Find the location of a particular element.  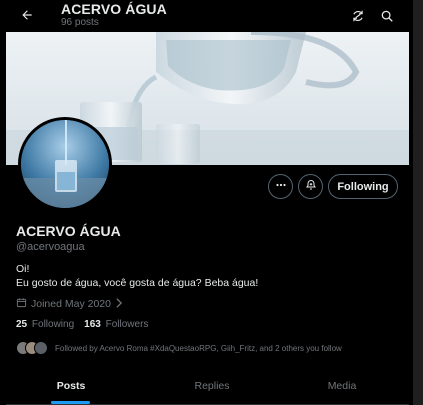

more-button is located at coordinates (280, 186).